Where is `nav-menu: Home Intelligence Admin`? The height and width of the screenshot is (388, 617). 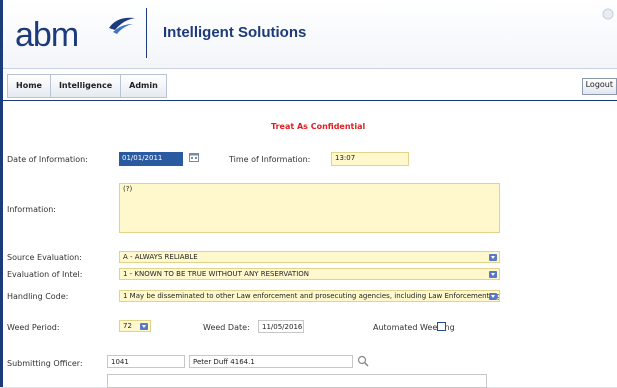 nav-menu: Home Intelligence Admin is located at coordinates (87, 86).